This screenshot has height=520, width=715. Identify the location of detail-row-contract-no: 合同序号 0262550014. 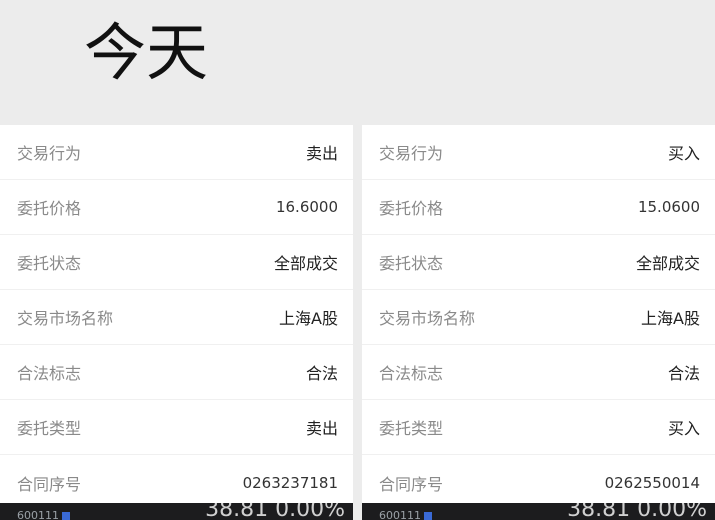
(538, 479).